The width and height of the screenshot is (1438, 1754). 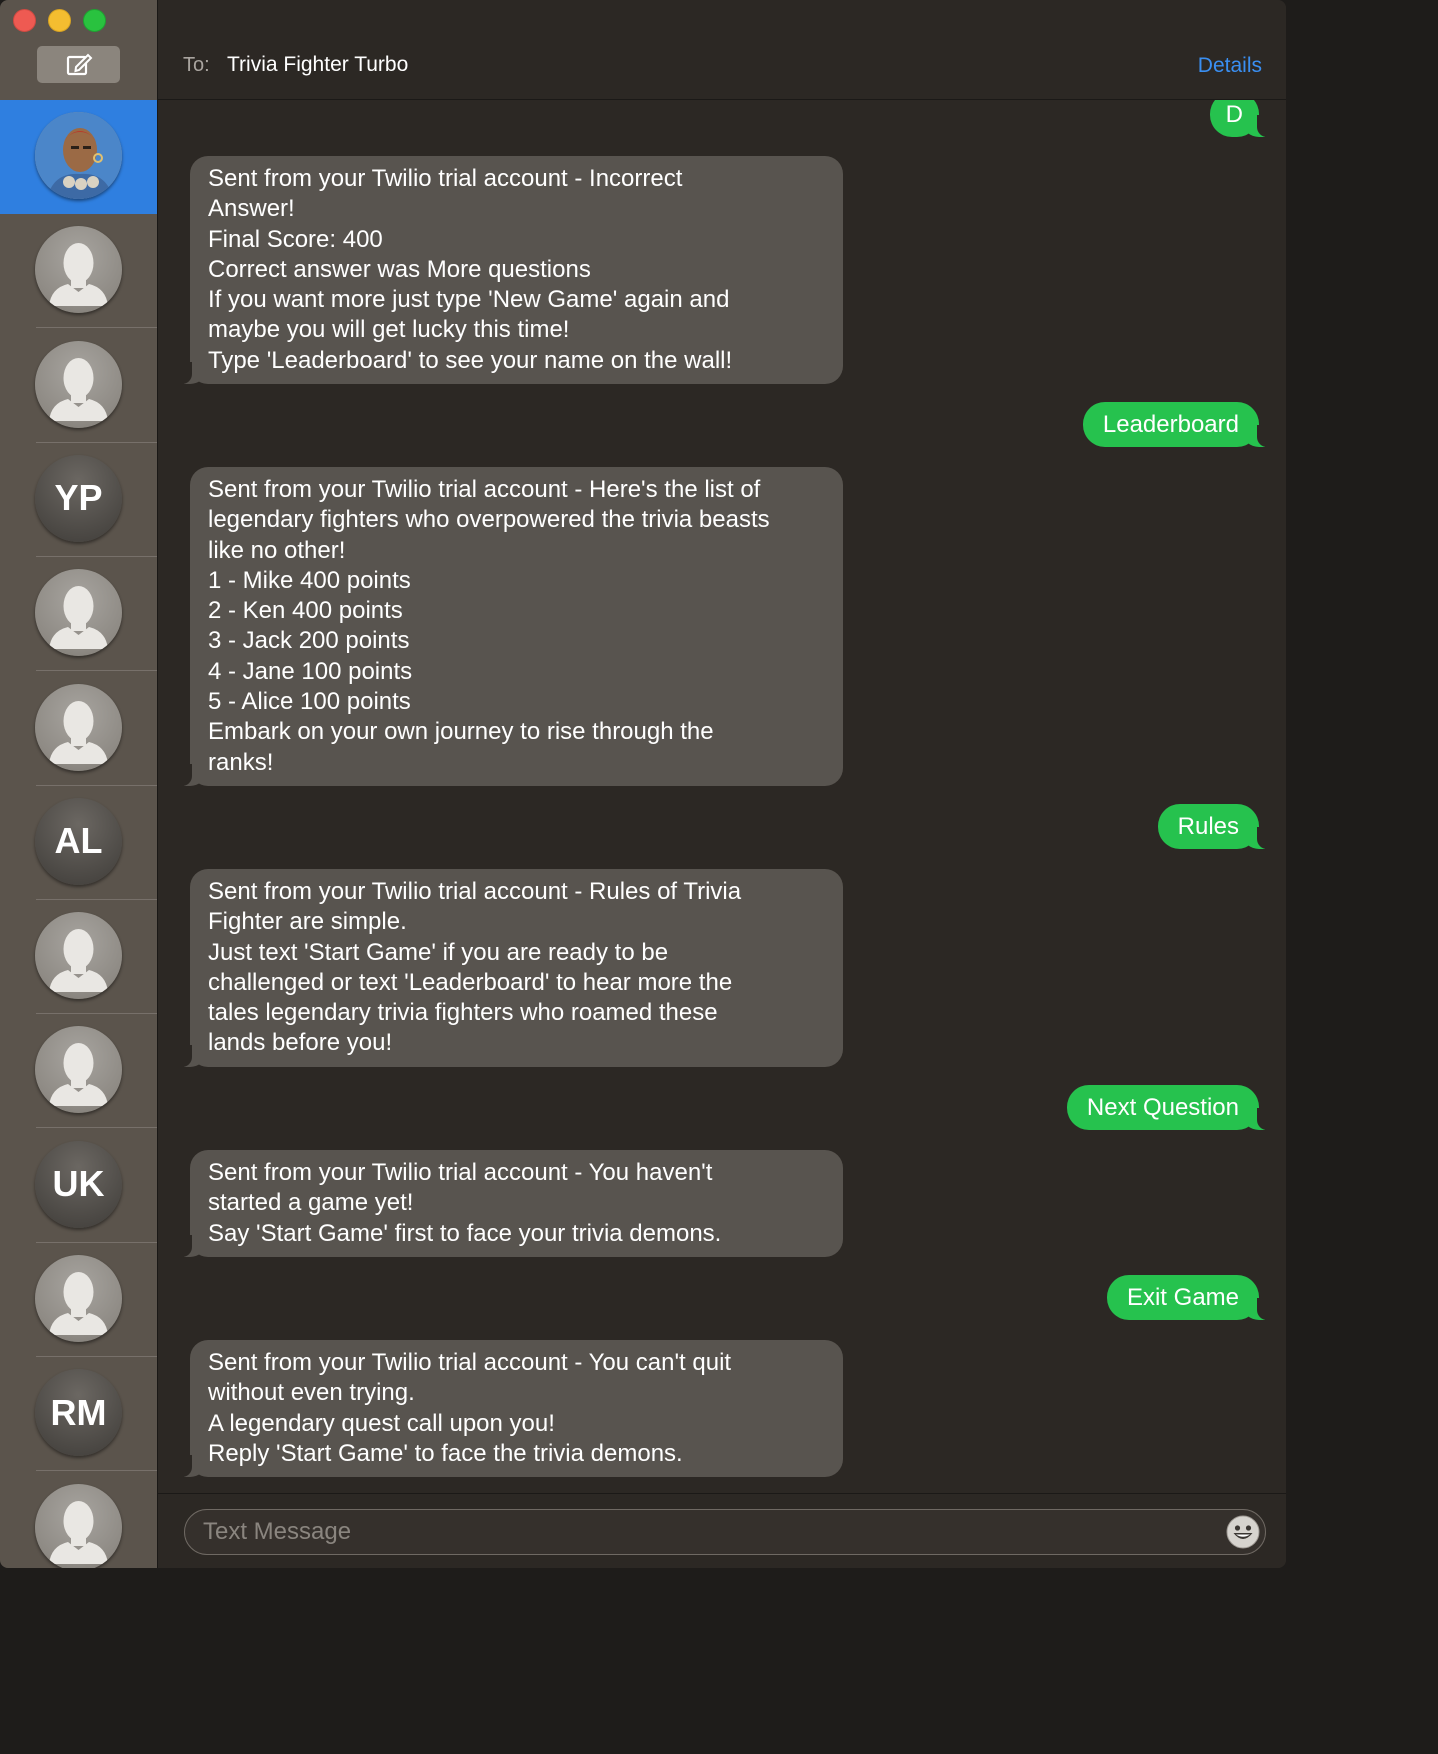 I want to click on recipient-name: Trivia Fighter Turbo, so click(x=317, y=65).